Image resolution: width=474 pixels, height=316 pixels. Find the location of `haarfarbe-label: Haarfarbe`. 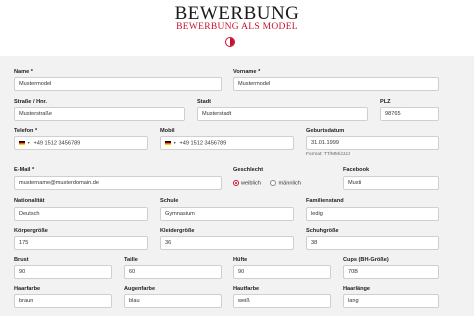

haarfarbe-label: Haarfarbe is located at coordinates (27, 289).